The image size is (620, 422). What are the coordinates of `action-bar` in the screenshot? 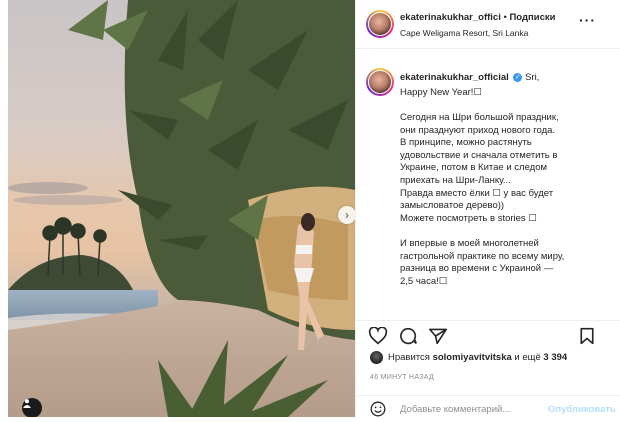 It's located at (488, 334).